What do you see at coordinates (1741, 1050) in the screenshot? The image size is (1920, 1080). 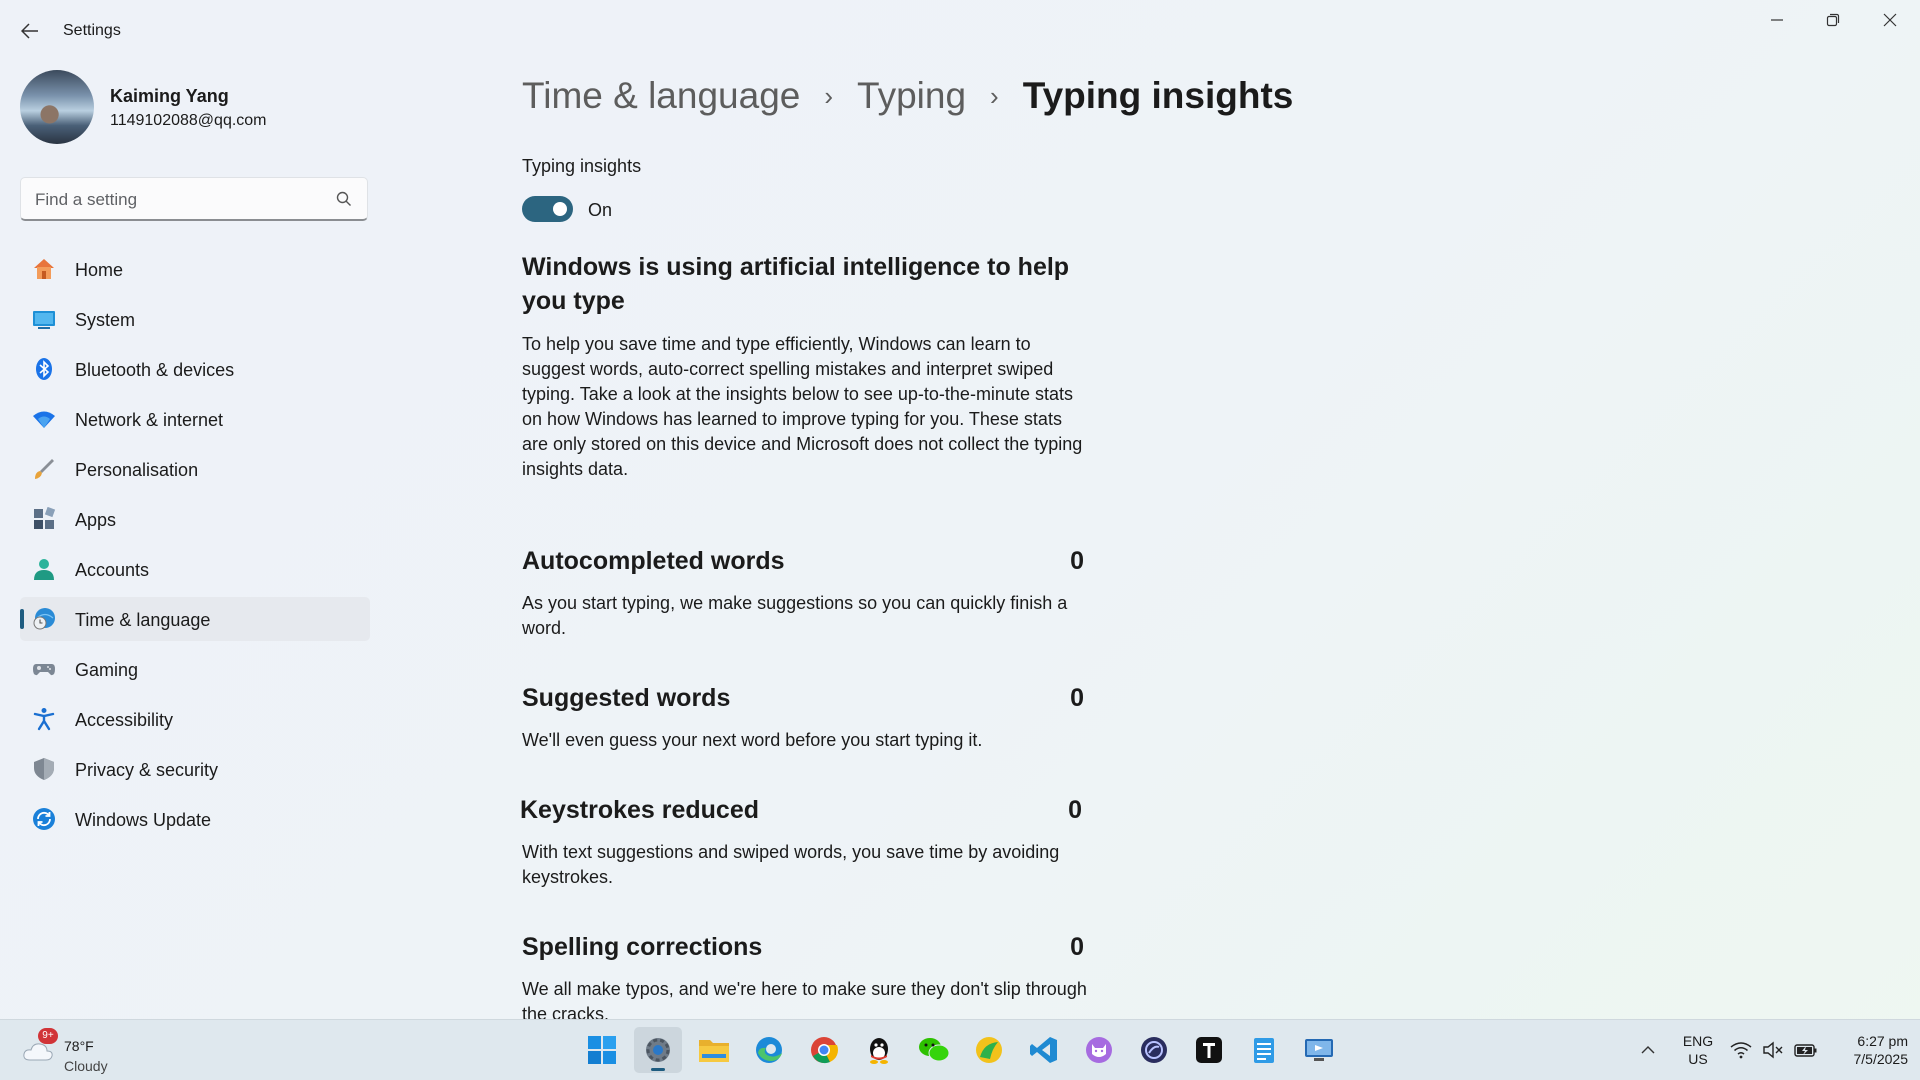 I see `wifi-status-icon` at bounding box center [1741, 1050].